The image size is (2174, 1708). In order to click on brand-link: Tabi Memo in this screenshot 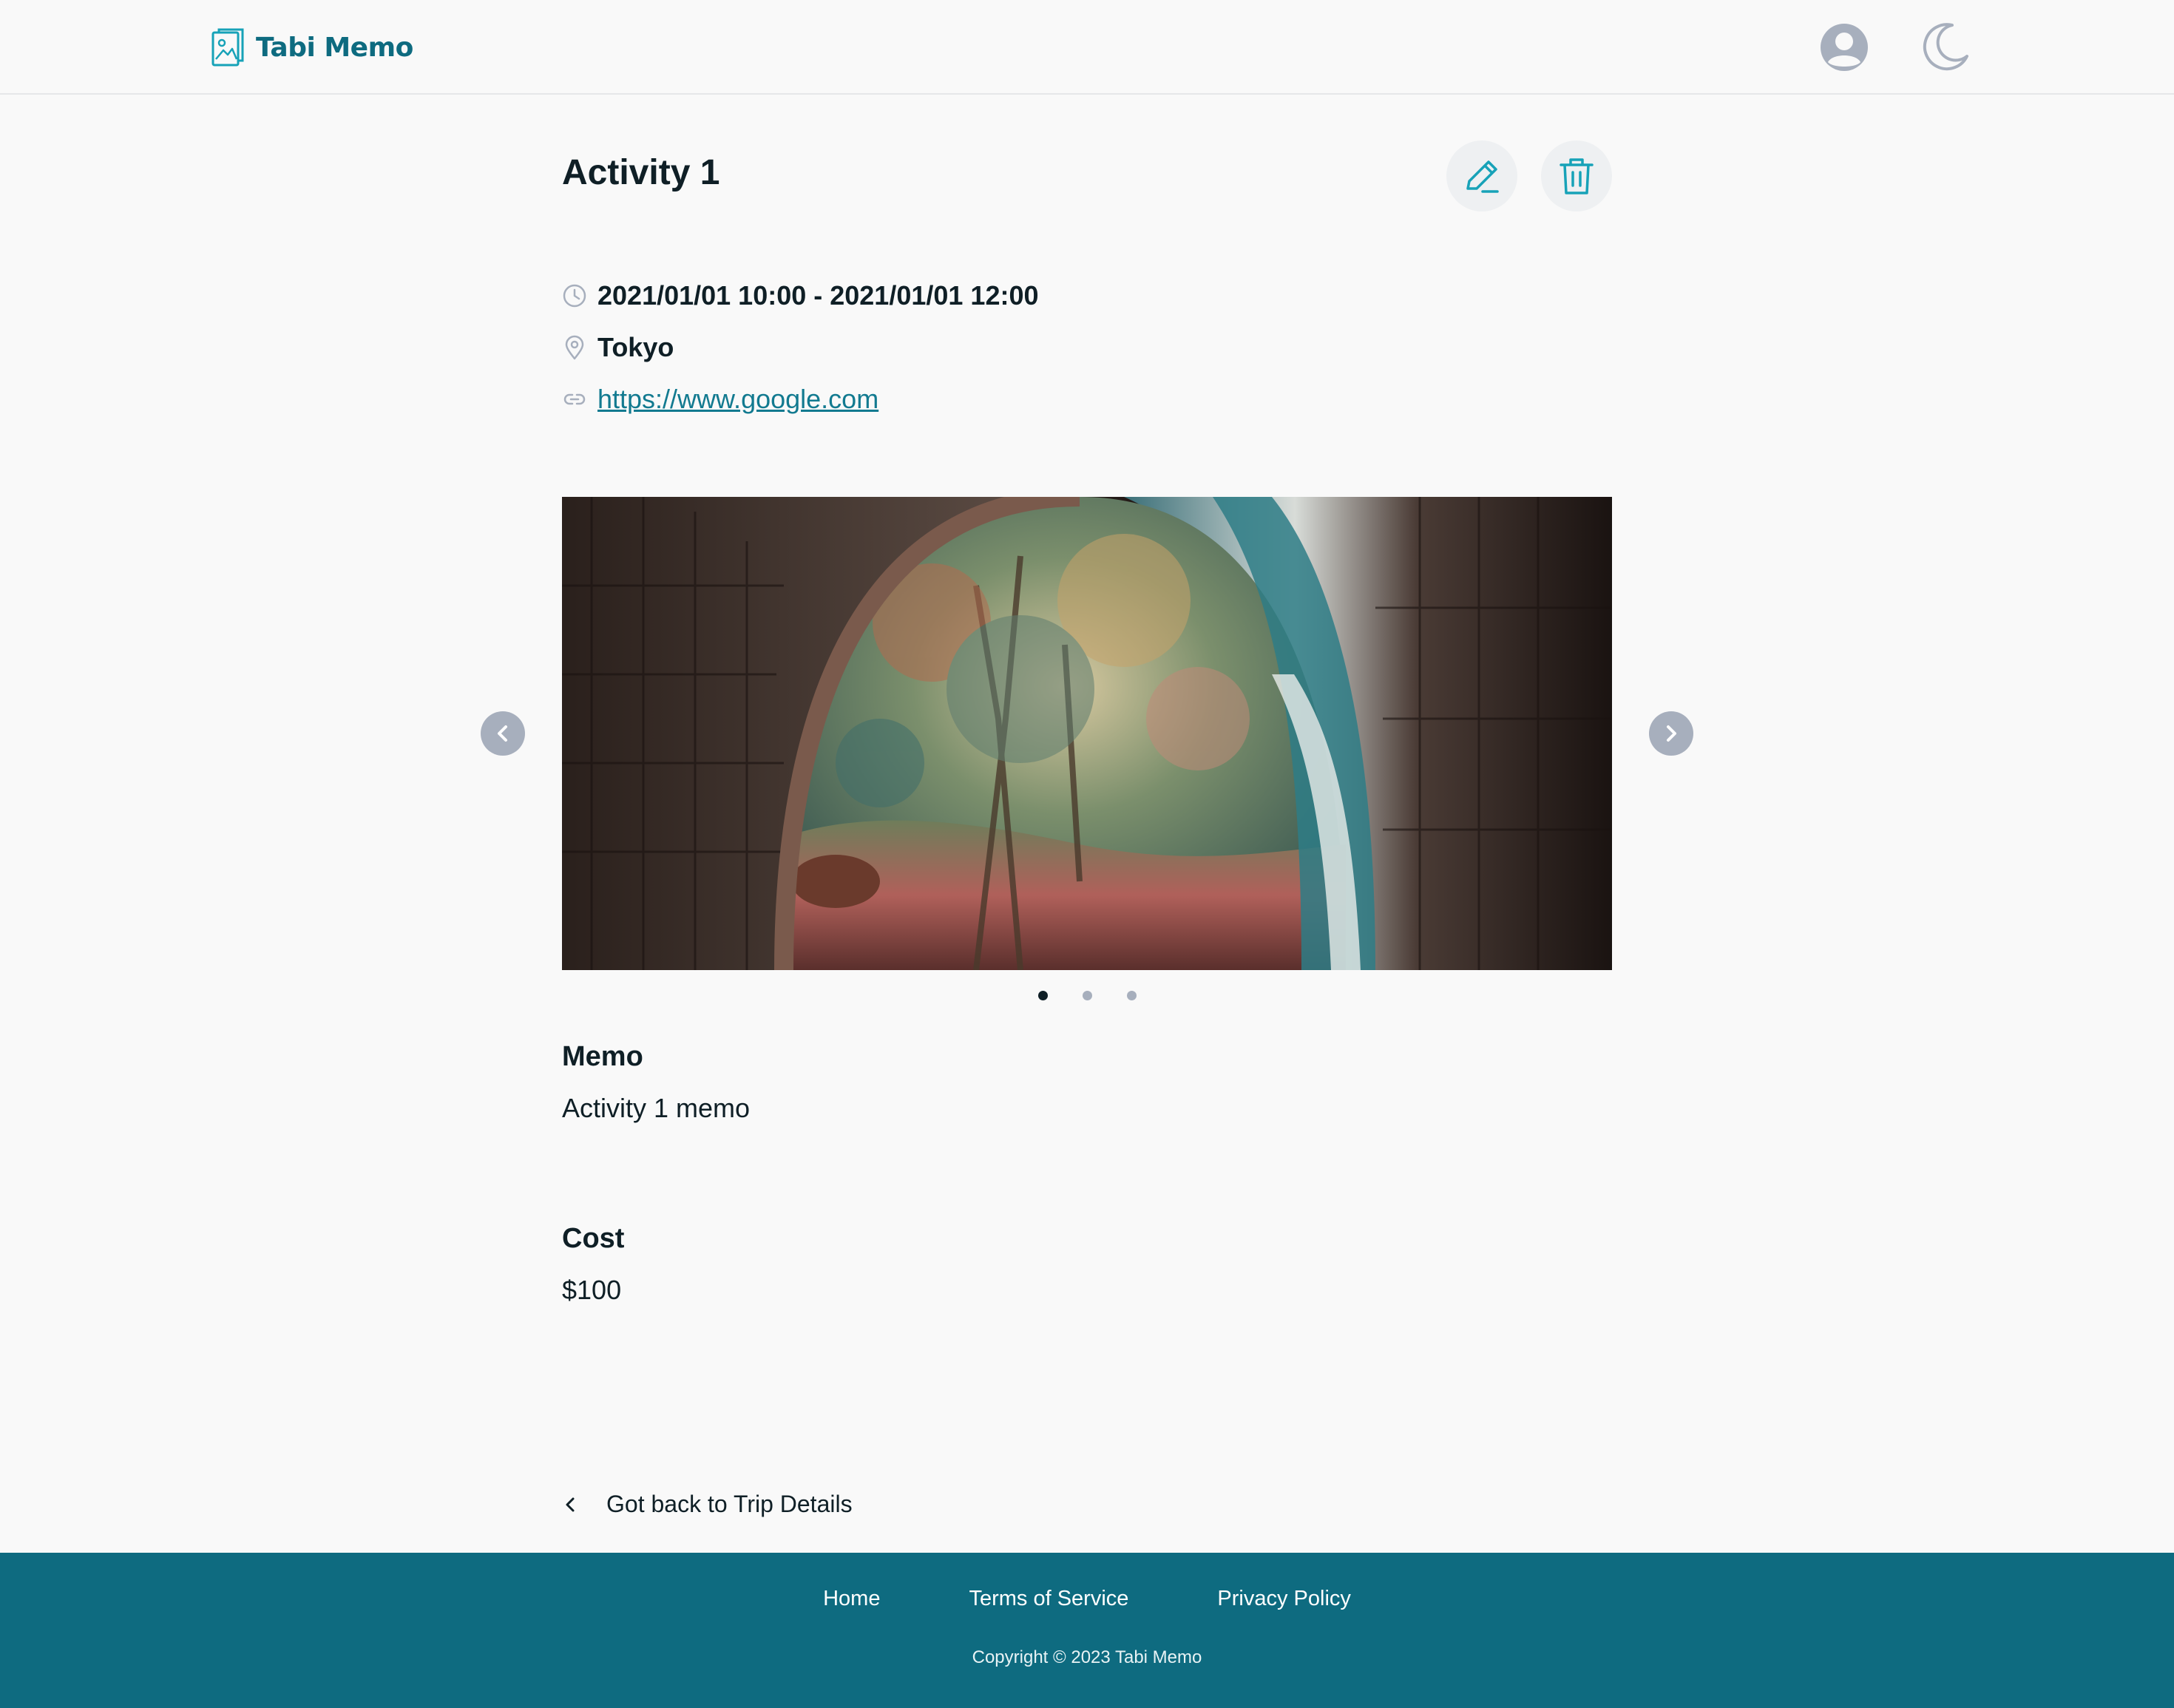, I will do `click(312, 47)`.